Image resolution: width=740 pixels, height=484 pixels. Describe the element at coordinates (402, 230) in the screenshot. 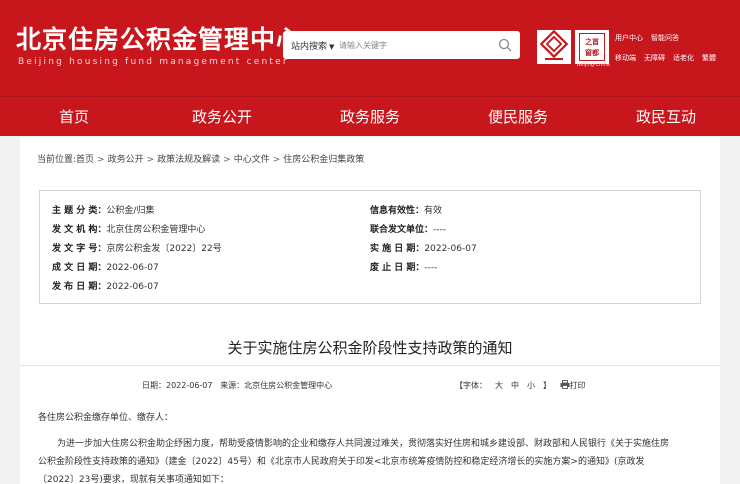

I see `meta-label: 联合发文单位：` at that location.